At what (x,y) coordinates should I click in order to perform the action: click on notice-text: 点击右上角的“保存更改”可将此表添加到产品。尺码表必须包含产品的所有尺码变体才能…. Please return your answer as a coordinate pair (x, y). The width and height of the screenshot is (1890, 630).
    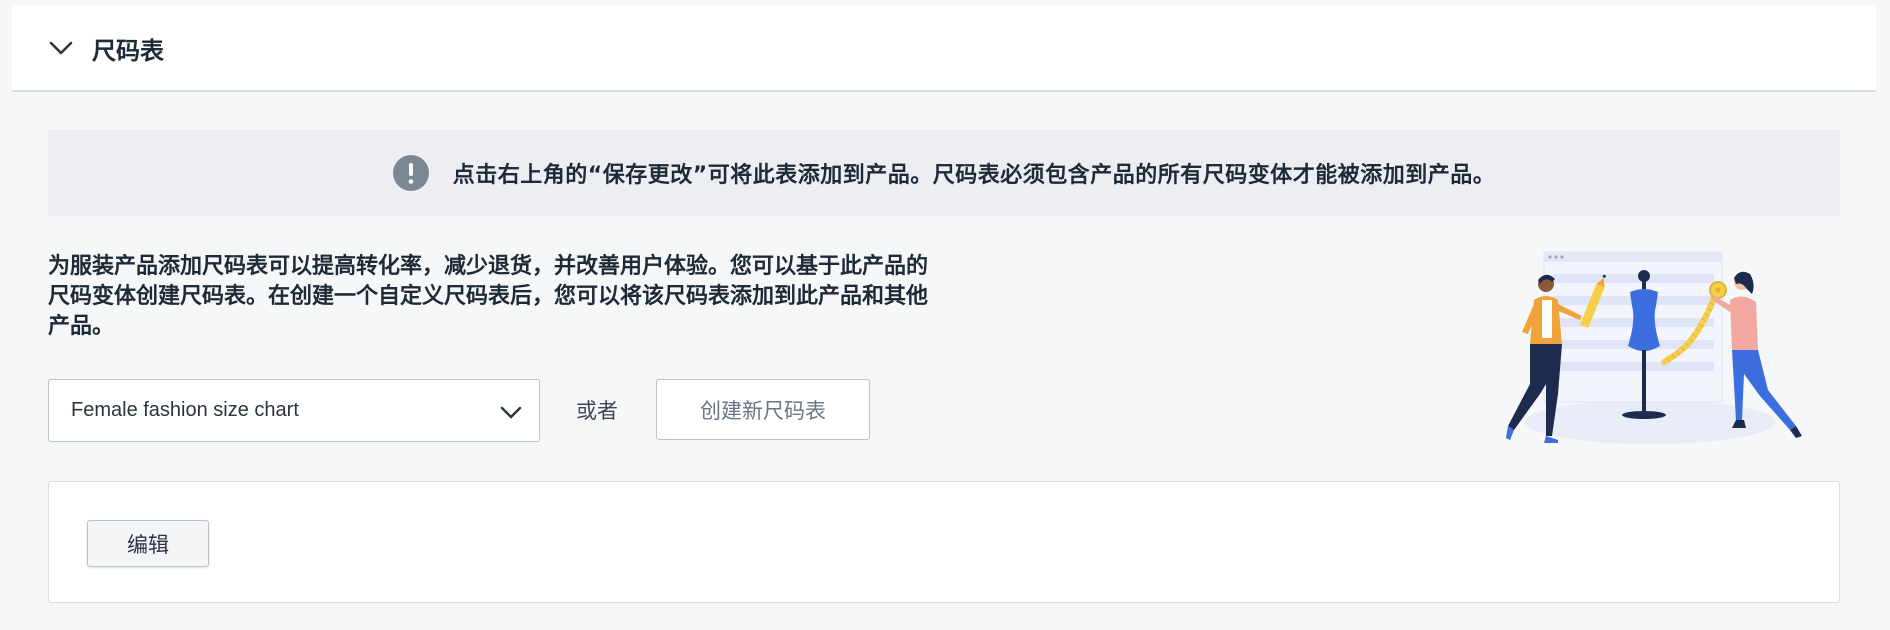
    Looking at the image, I should click on (974, 175).